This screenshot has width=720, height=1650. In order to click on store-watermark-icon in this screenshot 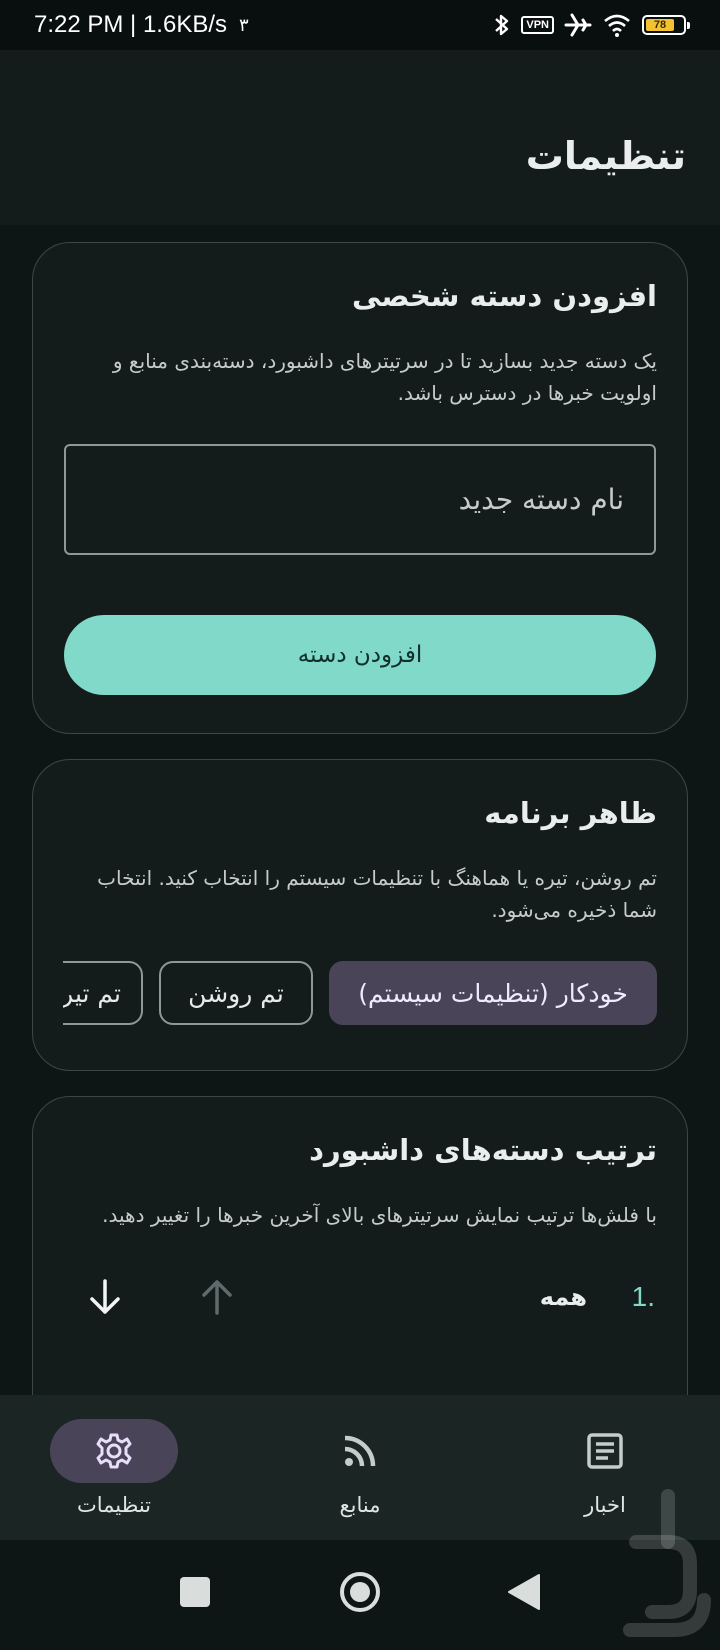, I will do `click(667, 1563)`.